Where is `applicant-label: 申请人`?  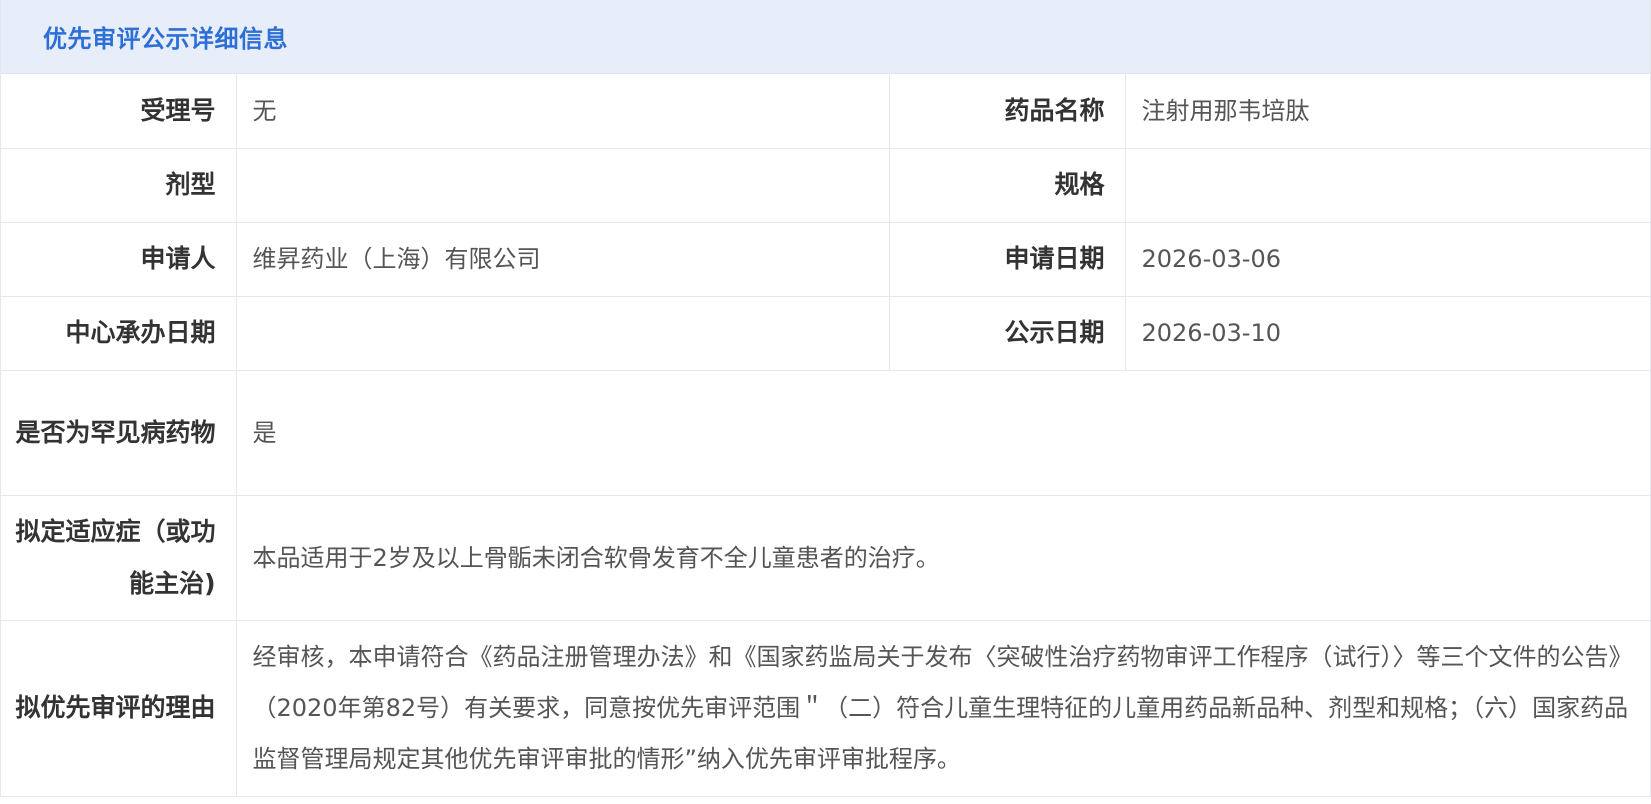 applicant-label: 申请人 is located at coordinates (119, 259).